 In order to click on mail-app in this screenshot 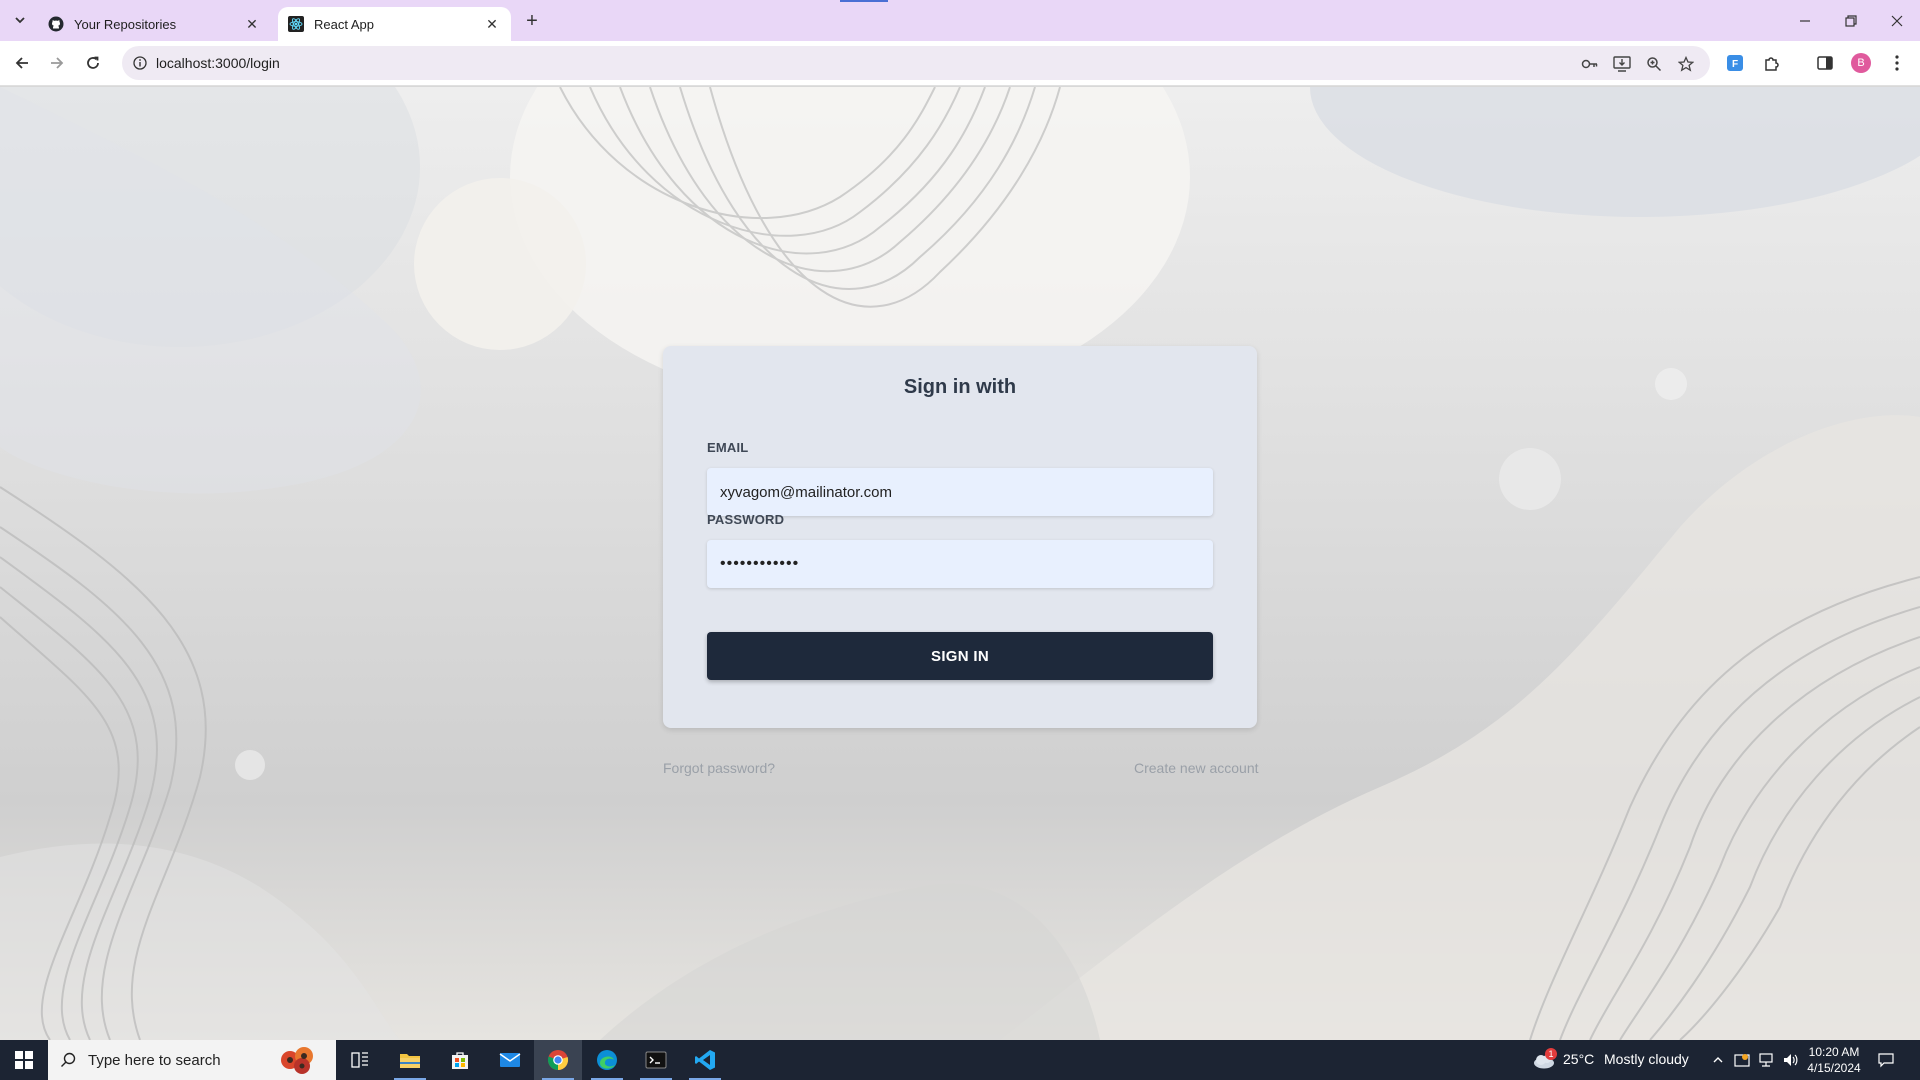, I will do `click(510, 1060)`.